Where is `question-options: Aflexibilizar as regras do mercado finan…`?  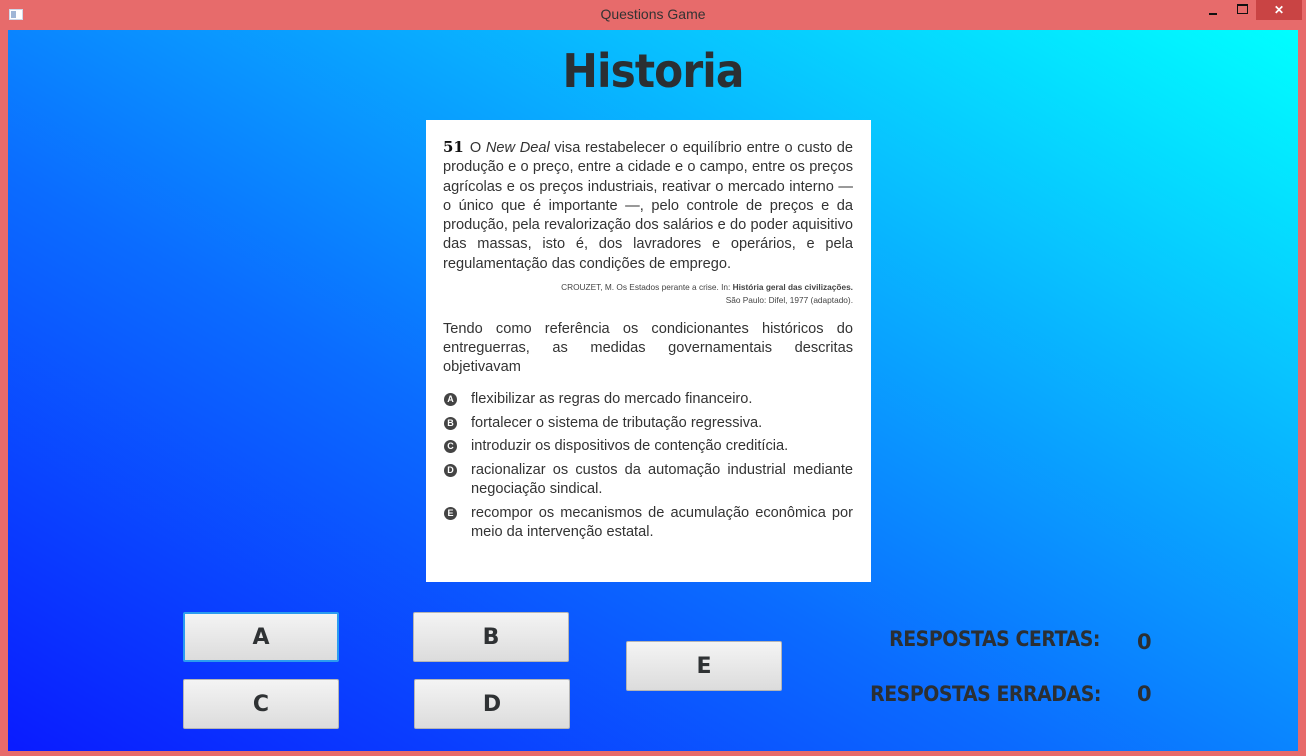
question-options: Aflexibilizar as regras do mercado finan… is located at coordinates (648, 466).